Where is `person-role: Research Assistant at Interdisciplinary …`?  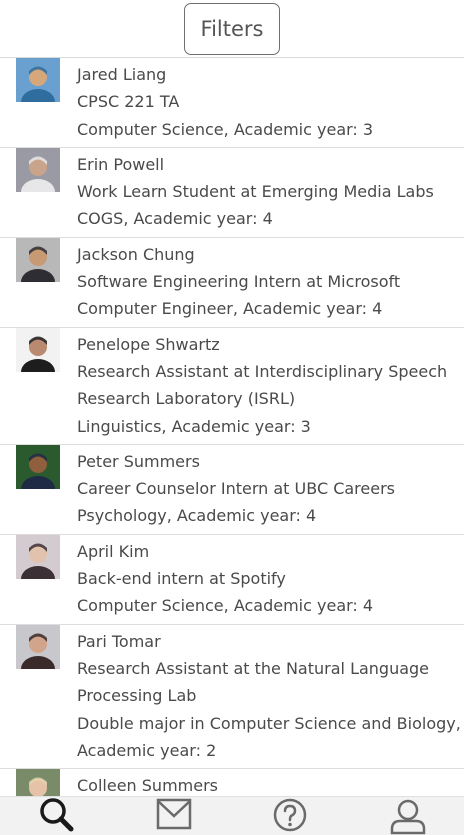 person-role: Research Assistant at Interdisciplinary … is located at coordinates (262, 371).